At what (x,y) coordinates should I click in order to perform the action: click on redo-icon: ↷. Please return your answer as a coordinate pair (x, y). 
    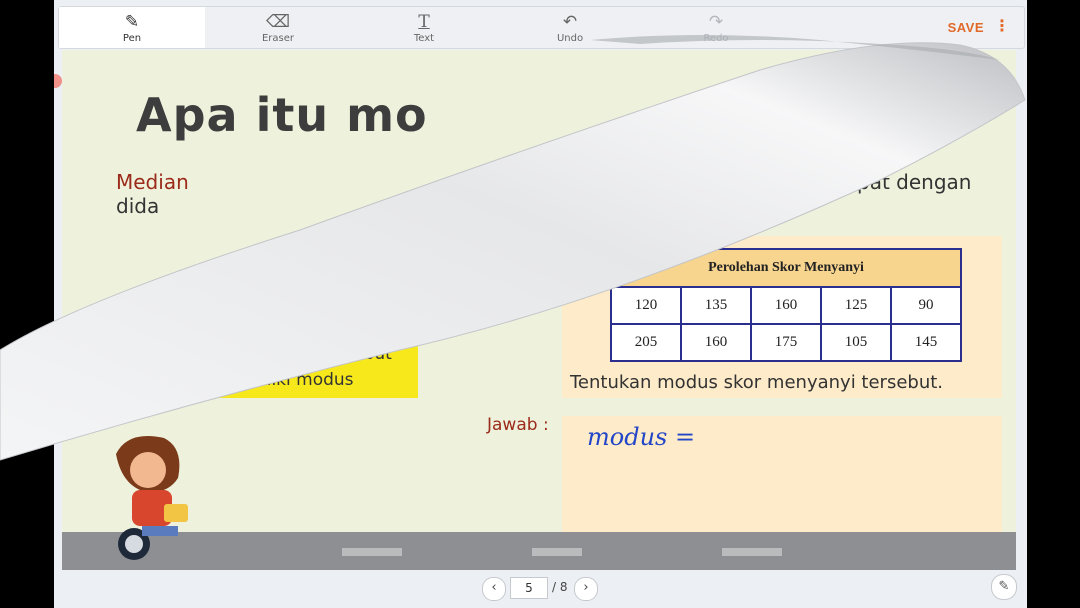
    Looking at the image, I should click on (716, 22).